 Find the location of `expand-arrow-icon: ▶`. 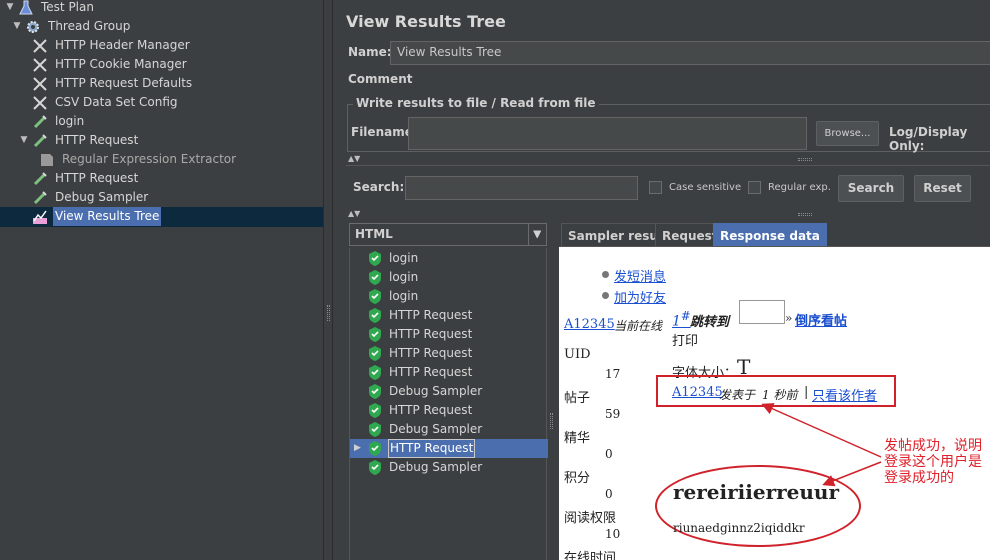

expand-arrow-icon: ▶ is located at coordinates (357, 448).